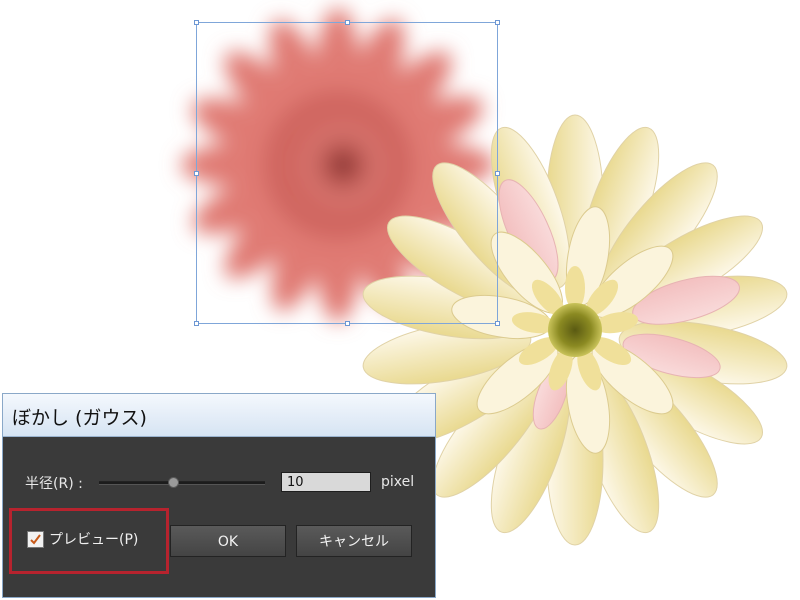 This screenshot has width=800, height=600. Describe the element at coordinates (79, 418) in the screenshot. I see `dialog-title: ぼかし (ガウス)` at that location.